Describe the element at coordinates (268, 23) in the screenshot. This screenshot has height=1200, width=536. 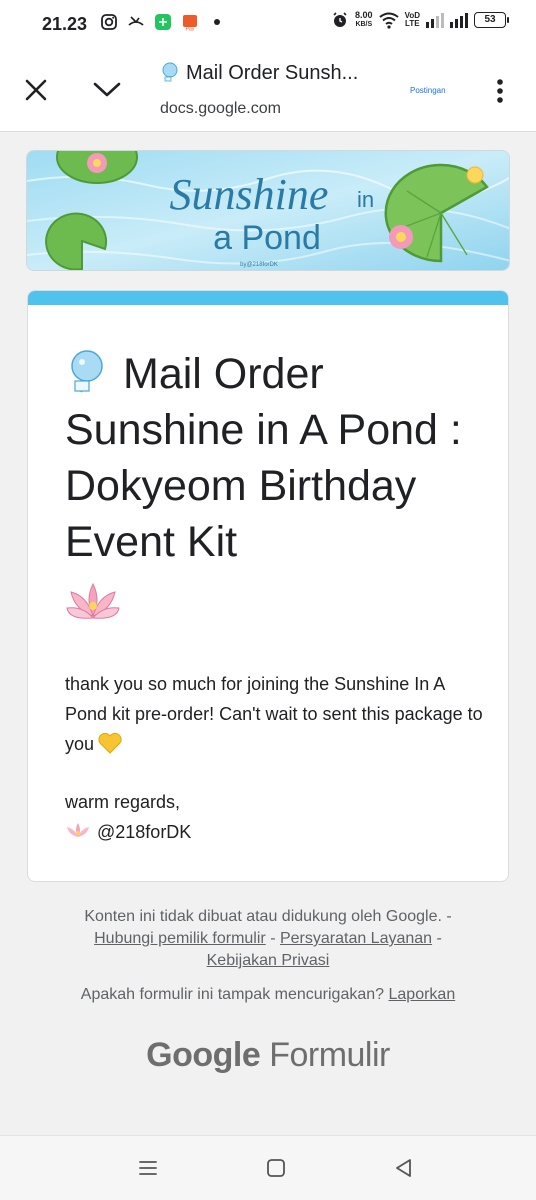
I see `status-bar: 21.23 Pay 8.00 KB/S VoD LTE 53` at that location.